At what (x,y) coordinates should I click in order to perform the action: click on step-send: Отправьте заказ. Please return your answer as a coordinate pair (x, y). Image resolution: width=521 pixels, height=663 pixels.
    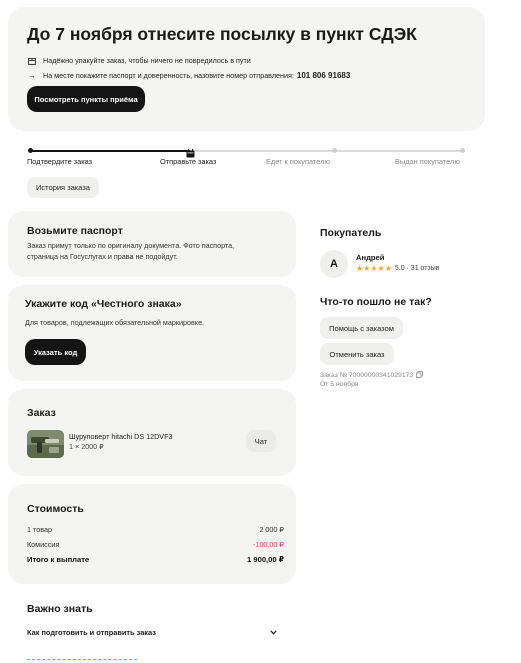
    Looking at the image, I should click on (188, 161).